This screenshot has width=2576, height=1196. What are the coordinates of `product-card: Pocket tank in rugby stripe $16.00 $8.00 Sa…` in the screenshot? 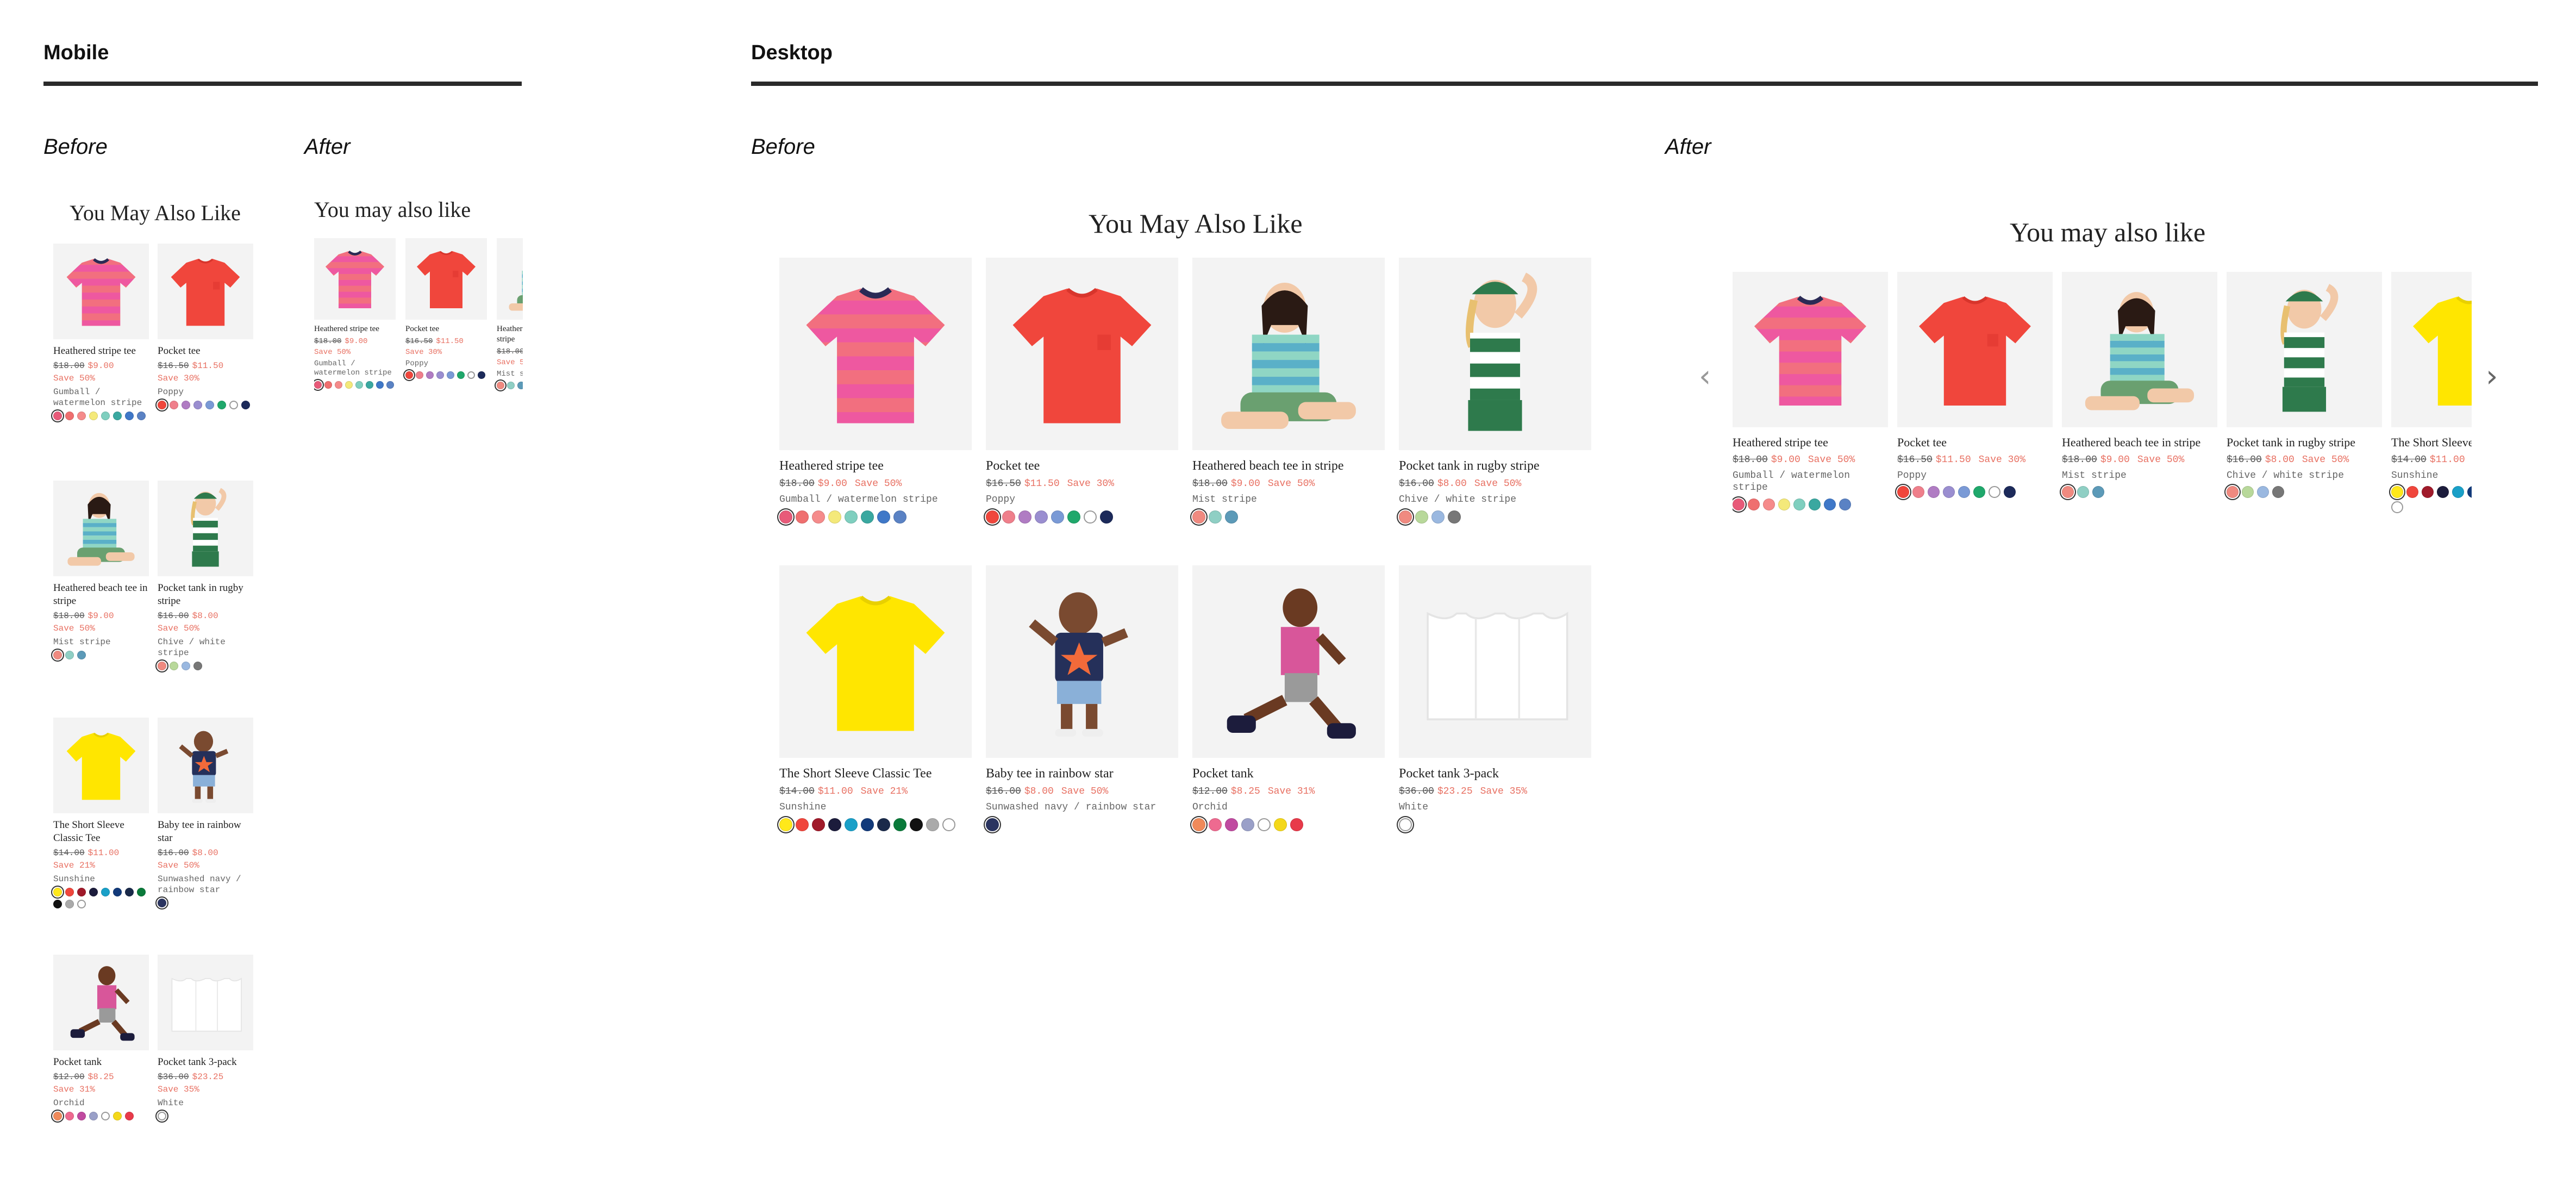 It's located at (1495, 391).